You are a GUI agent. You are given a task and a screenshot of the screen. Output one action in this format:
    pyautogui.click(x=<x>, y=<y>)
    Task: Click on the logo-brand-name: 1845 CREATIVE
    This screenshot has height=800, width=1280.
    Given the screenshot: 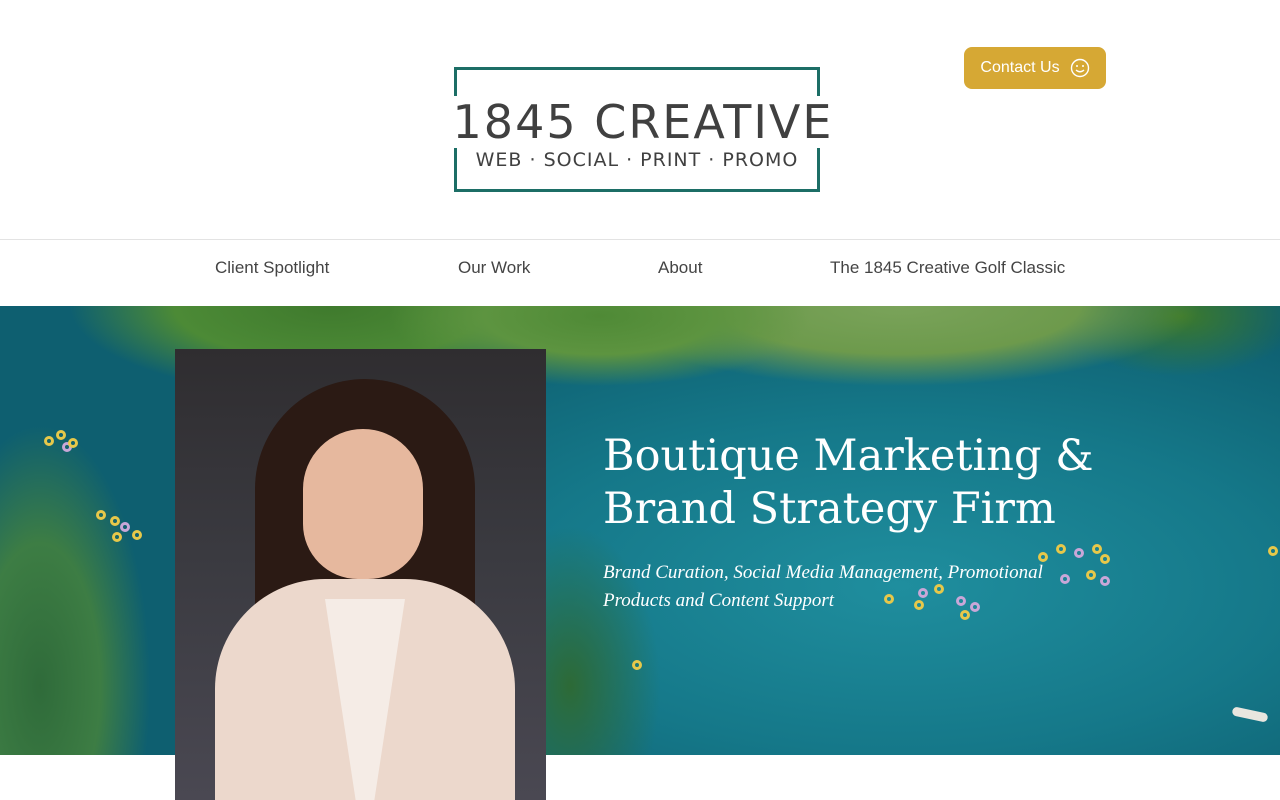 What is the action you would take?
    pyautogui.click(x=643, y=122)
    